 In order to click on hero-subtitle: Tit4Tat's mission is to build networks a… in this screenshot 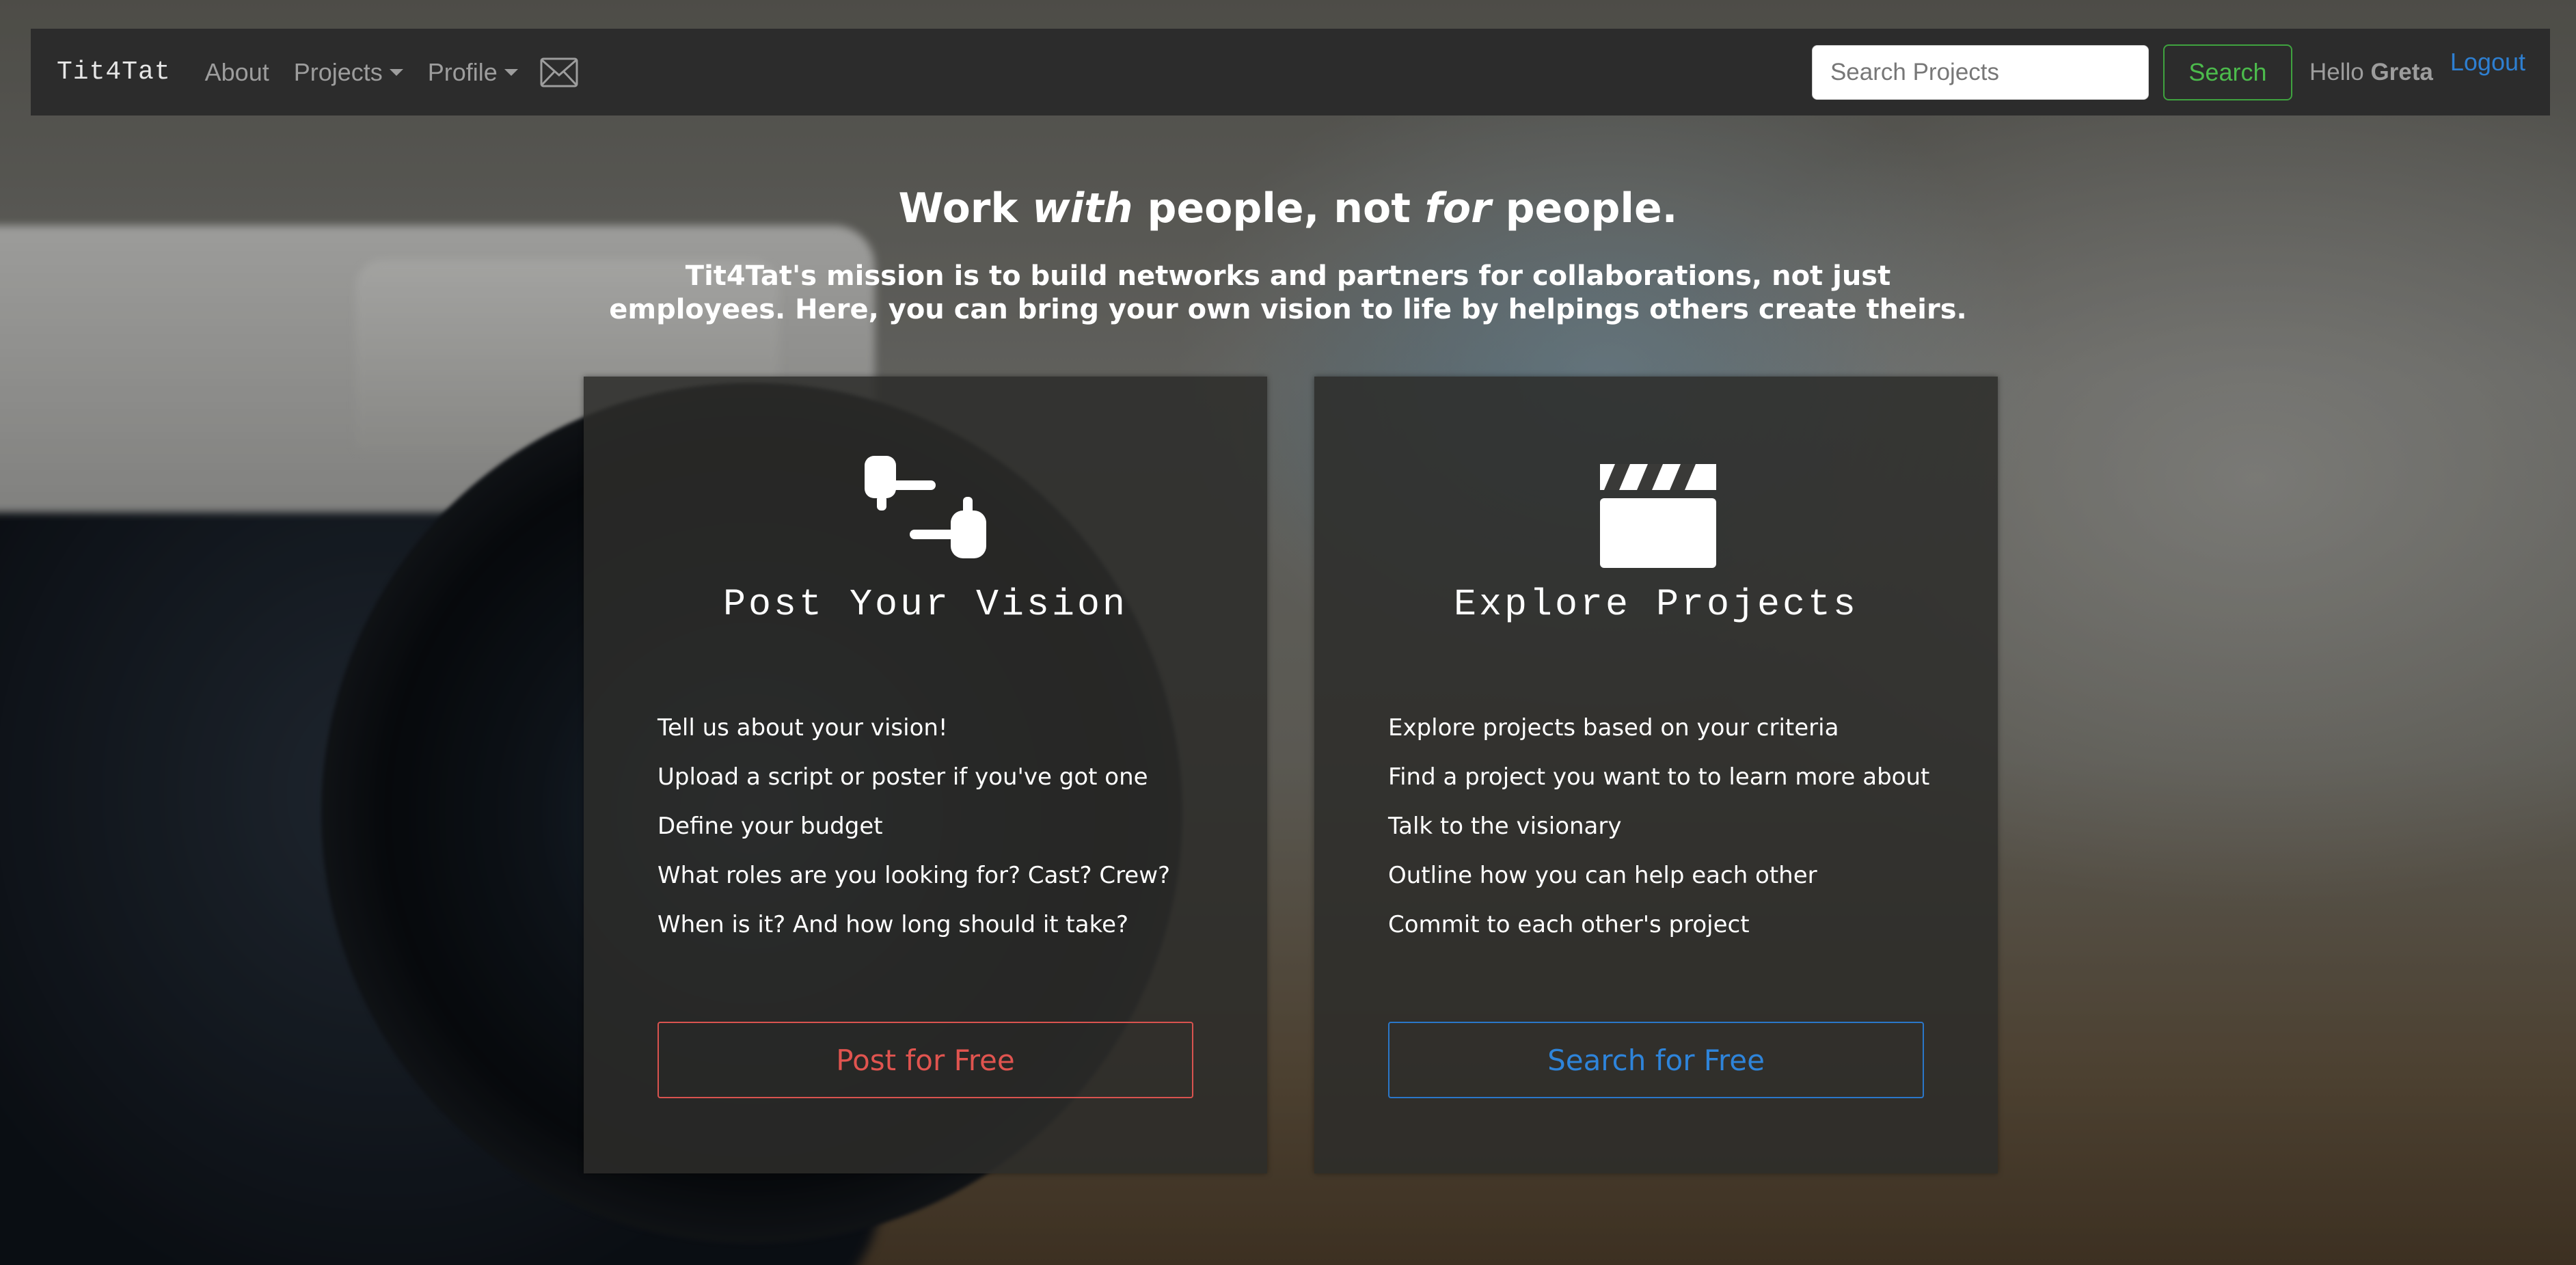, I will do `click(1288, 292)`.